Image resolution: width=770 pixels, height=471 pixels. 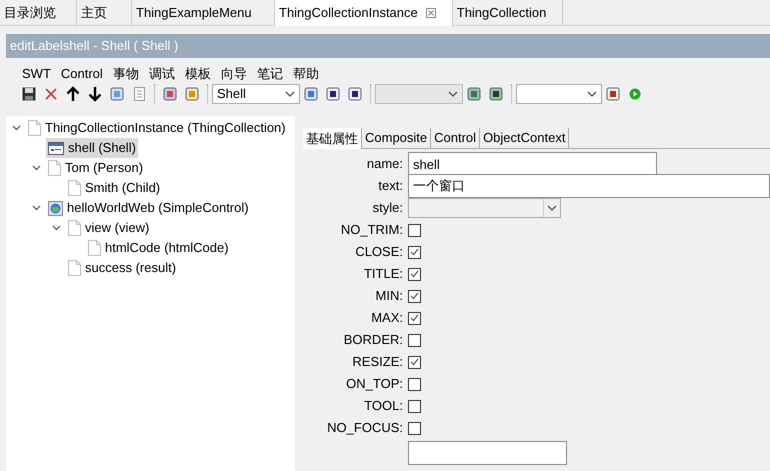 I want to click on property-label: TOOL:, so click(x=383, y=406).